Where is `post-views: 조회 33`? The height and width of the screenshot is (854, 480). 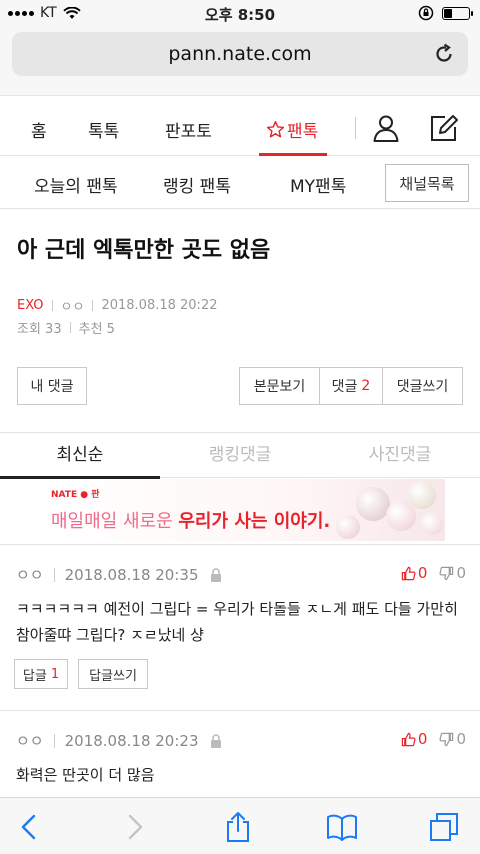 post-views: 조회 33 is located at coordinates (39, 329).